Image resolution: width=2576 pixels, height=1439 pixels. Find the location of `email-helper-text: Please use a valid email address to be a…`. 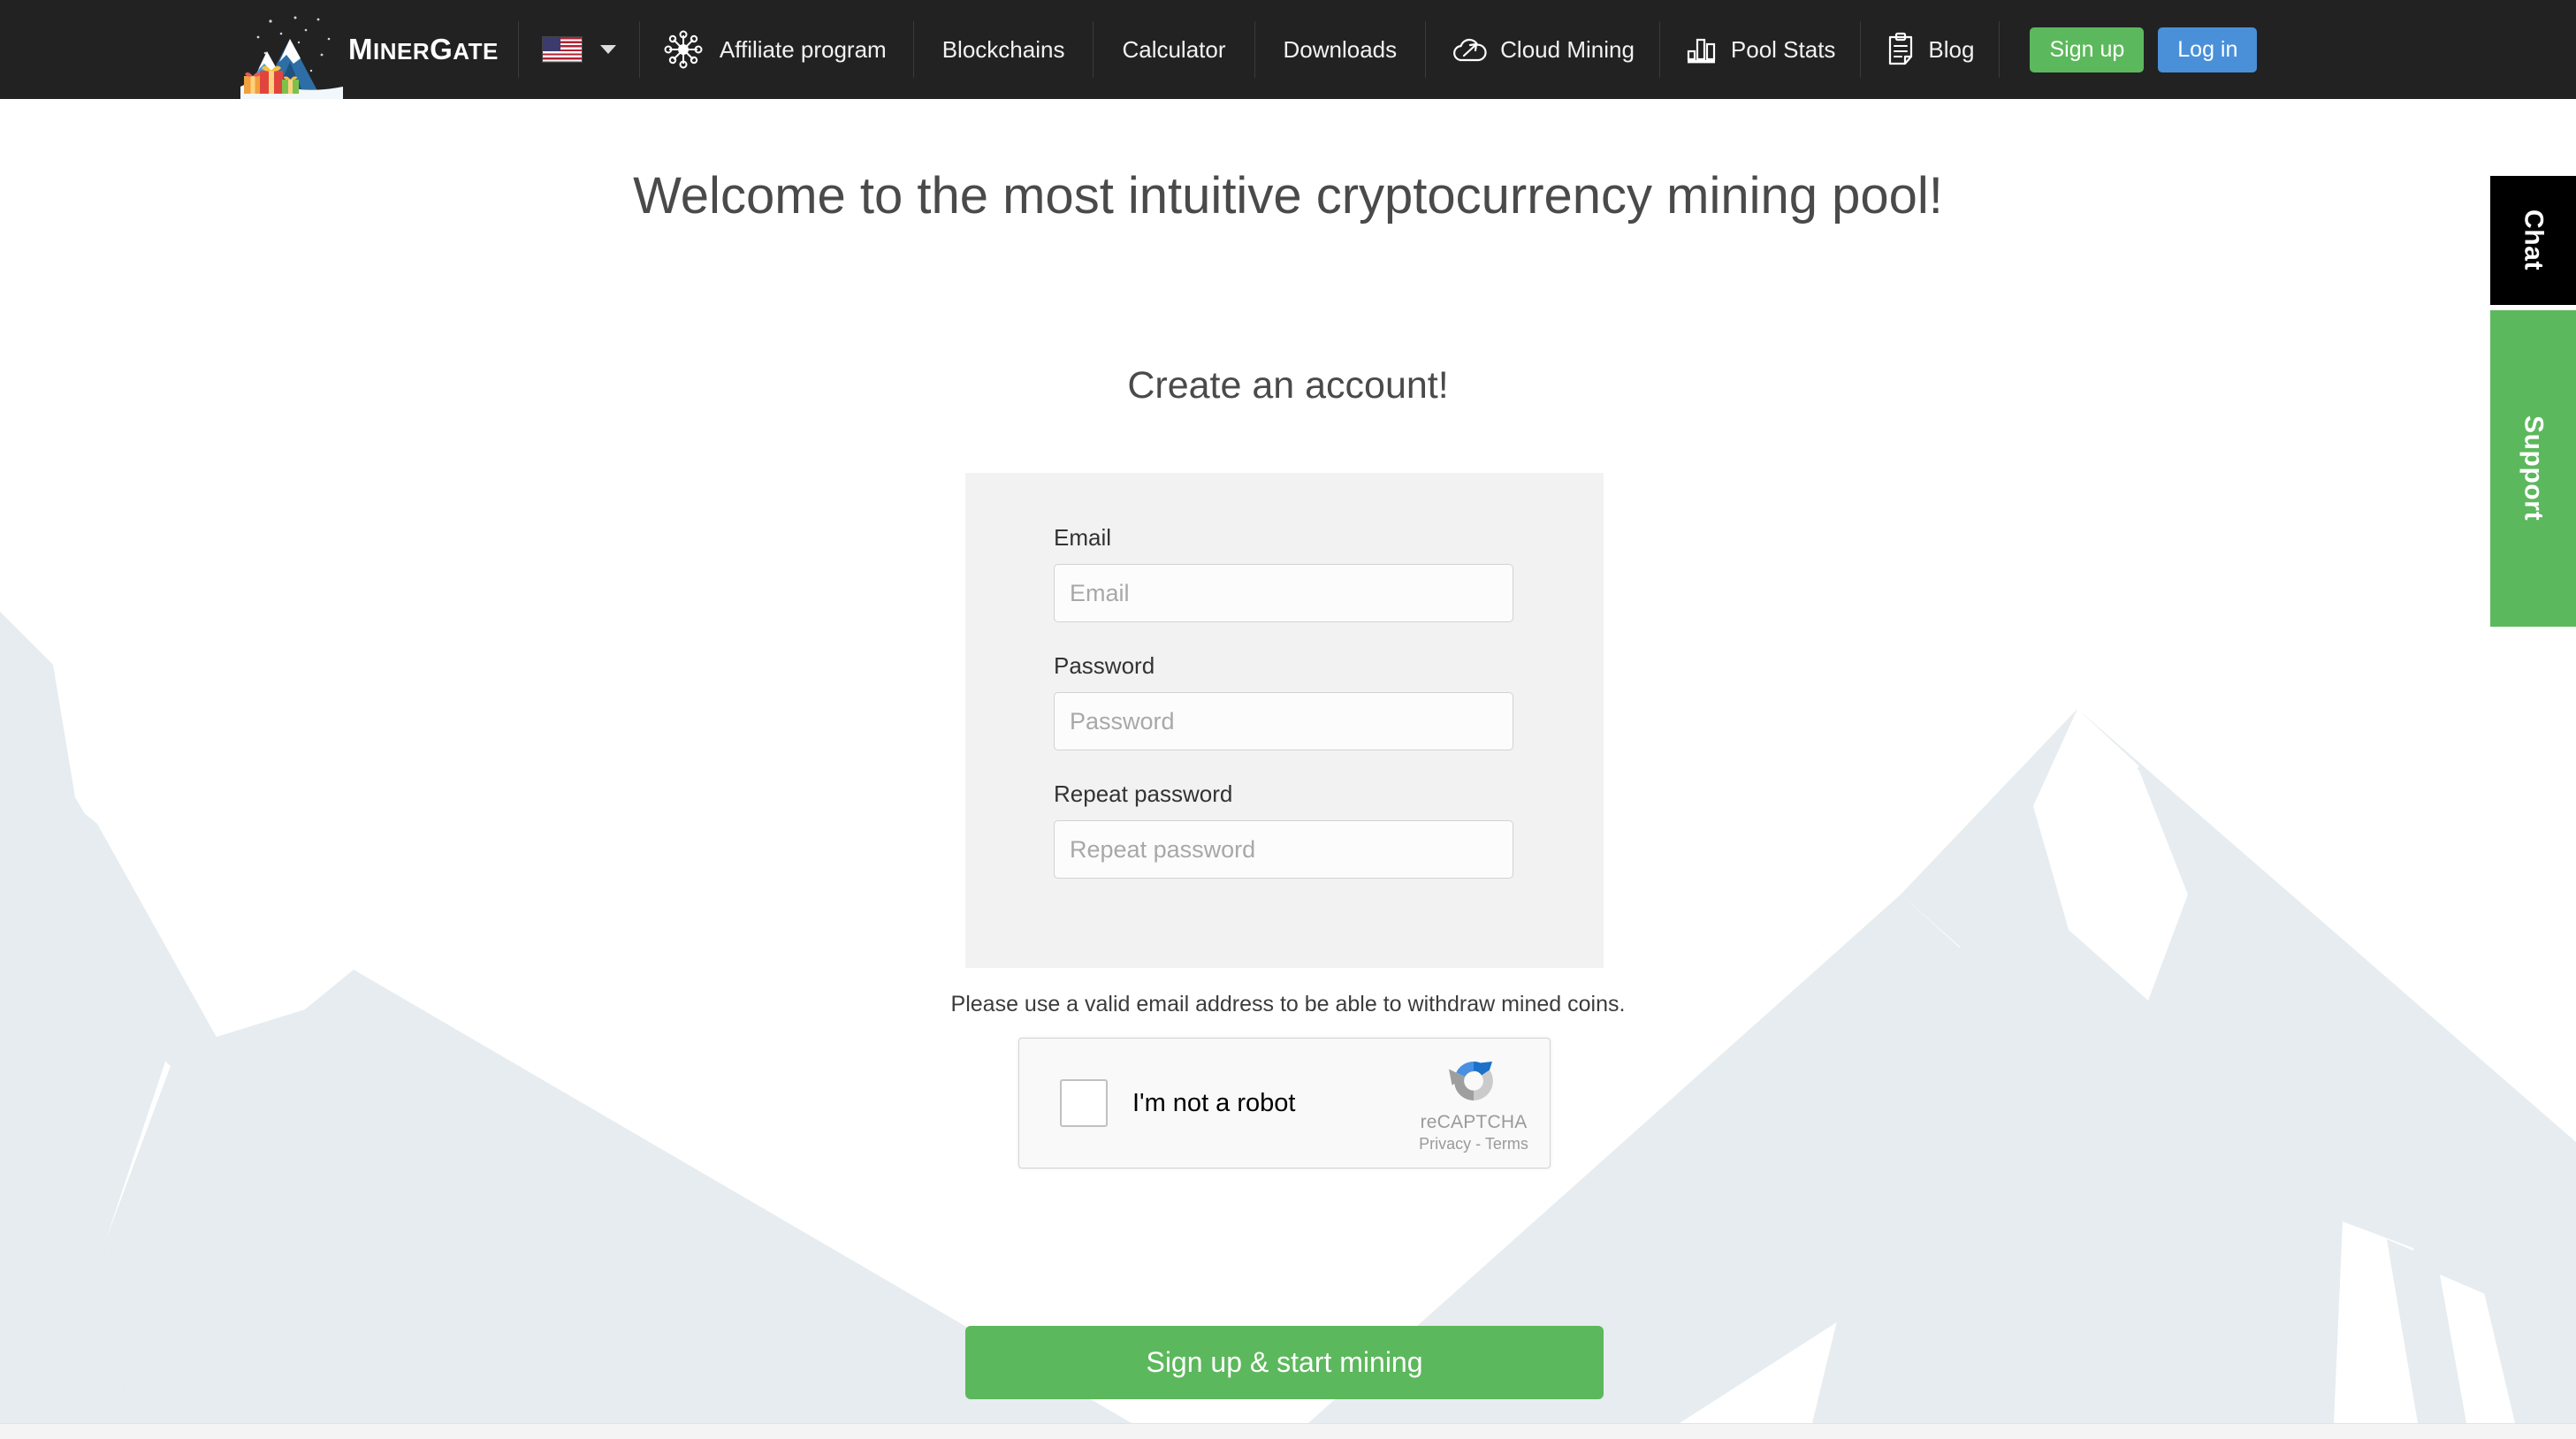

email-helper-text: Please use a valid email address to be a… is located at coordinates (1288, 1004).